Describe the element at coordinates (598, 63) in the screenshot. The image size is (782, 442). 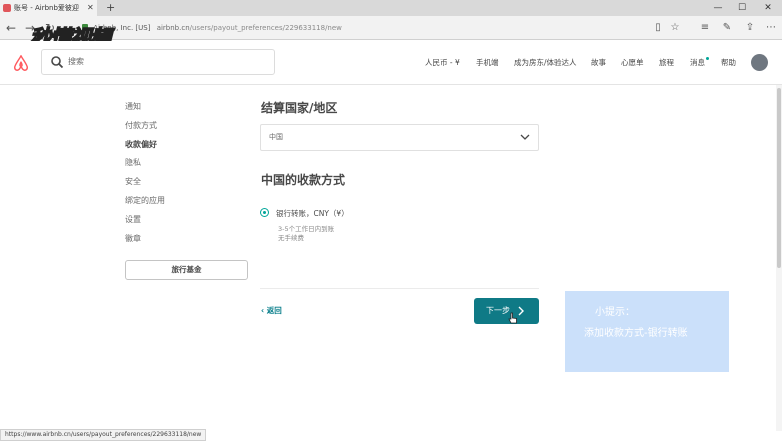
I see `stories-menu: 故事` at that location.